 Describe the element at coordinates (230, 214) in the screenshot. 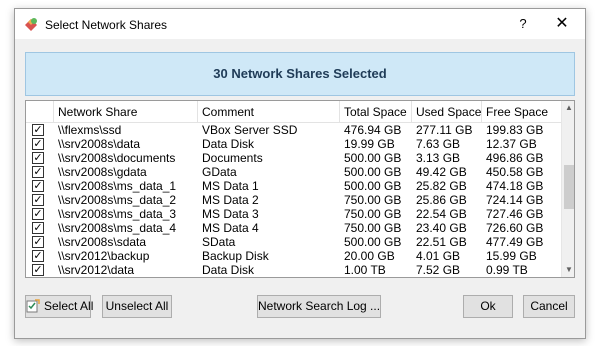

I see `cell-comment: MS Data 3` at that location.